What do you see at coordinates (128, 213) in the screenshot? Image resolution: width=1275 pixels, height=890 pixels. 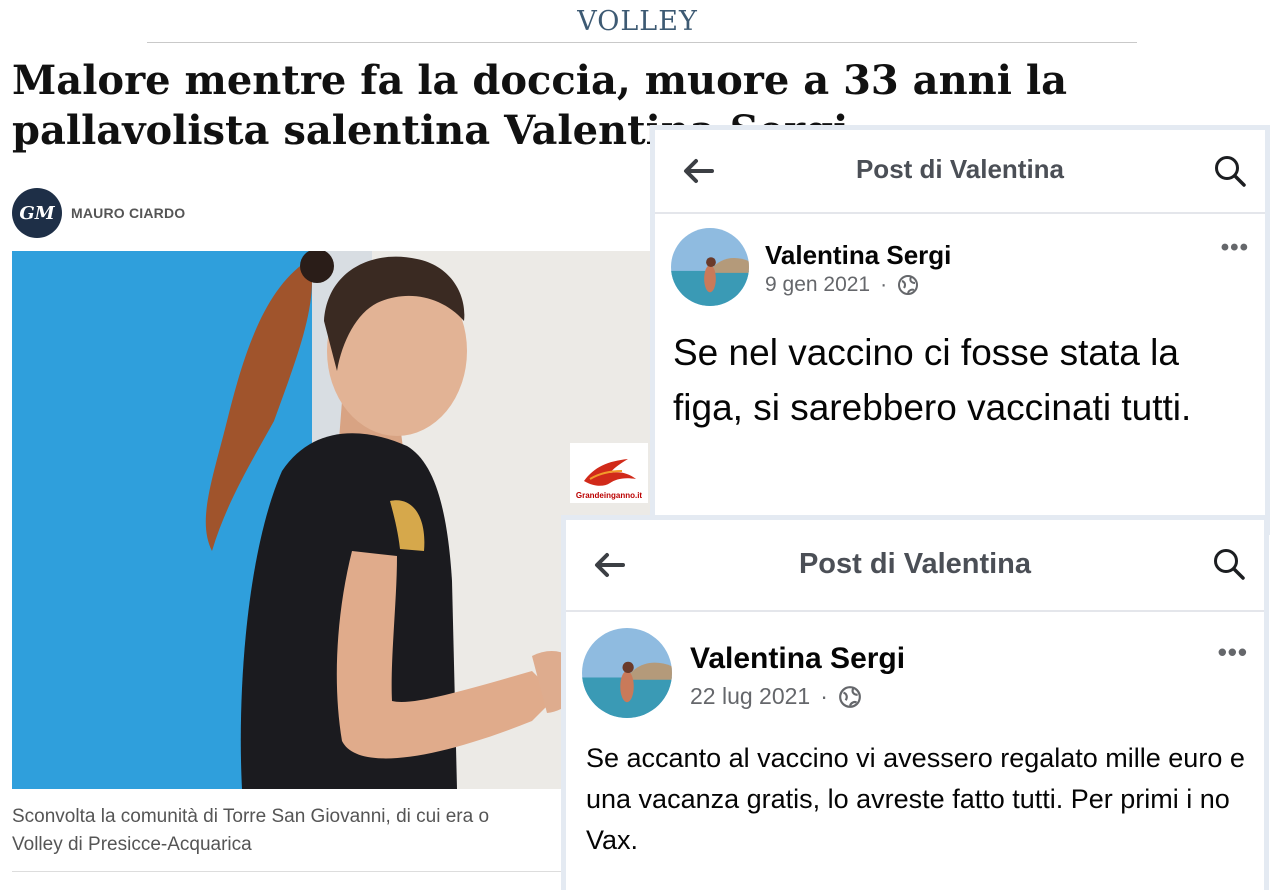 I see `author-name: MAURO CIARDO` at bounding box center [128, 213].